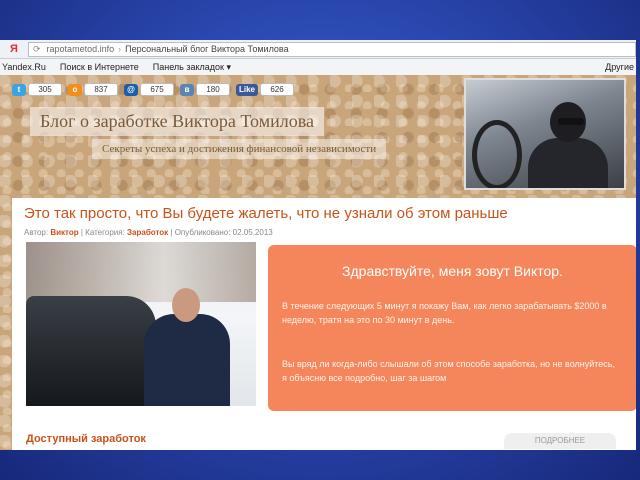  What do you see at coordinates (177, 121) in the screenshot?
I see `blog-title: Блог о заработке Виктора Томилова` at bounding box center [177, 121].